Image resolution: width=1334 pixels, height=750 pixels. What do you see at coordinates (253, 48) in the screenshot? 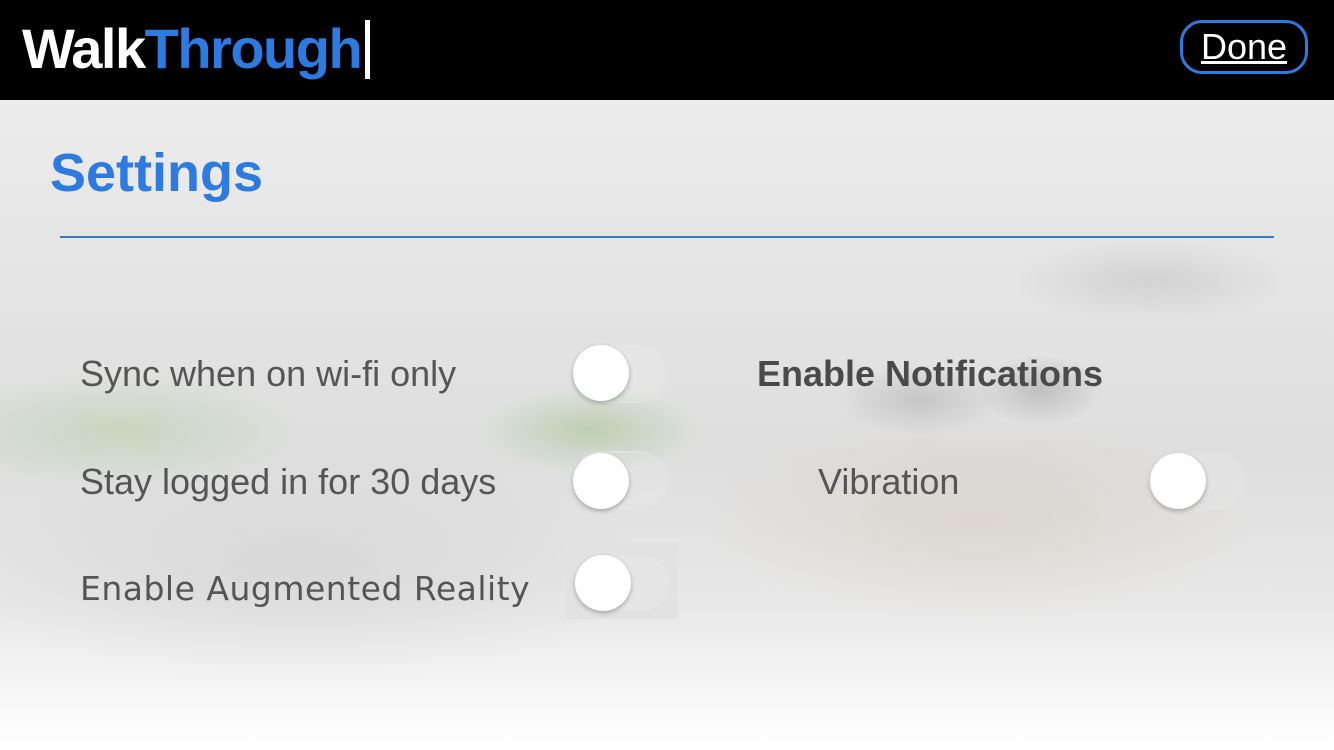
I see `logo-through: Through` at bounding box center [253, 48].